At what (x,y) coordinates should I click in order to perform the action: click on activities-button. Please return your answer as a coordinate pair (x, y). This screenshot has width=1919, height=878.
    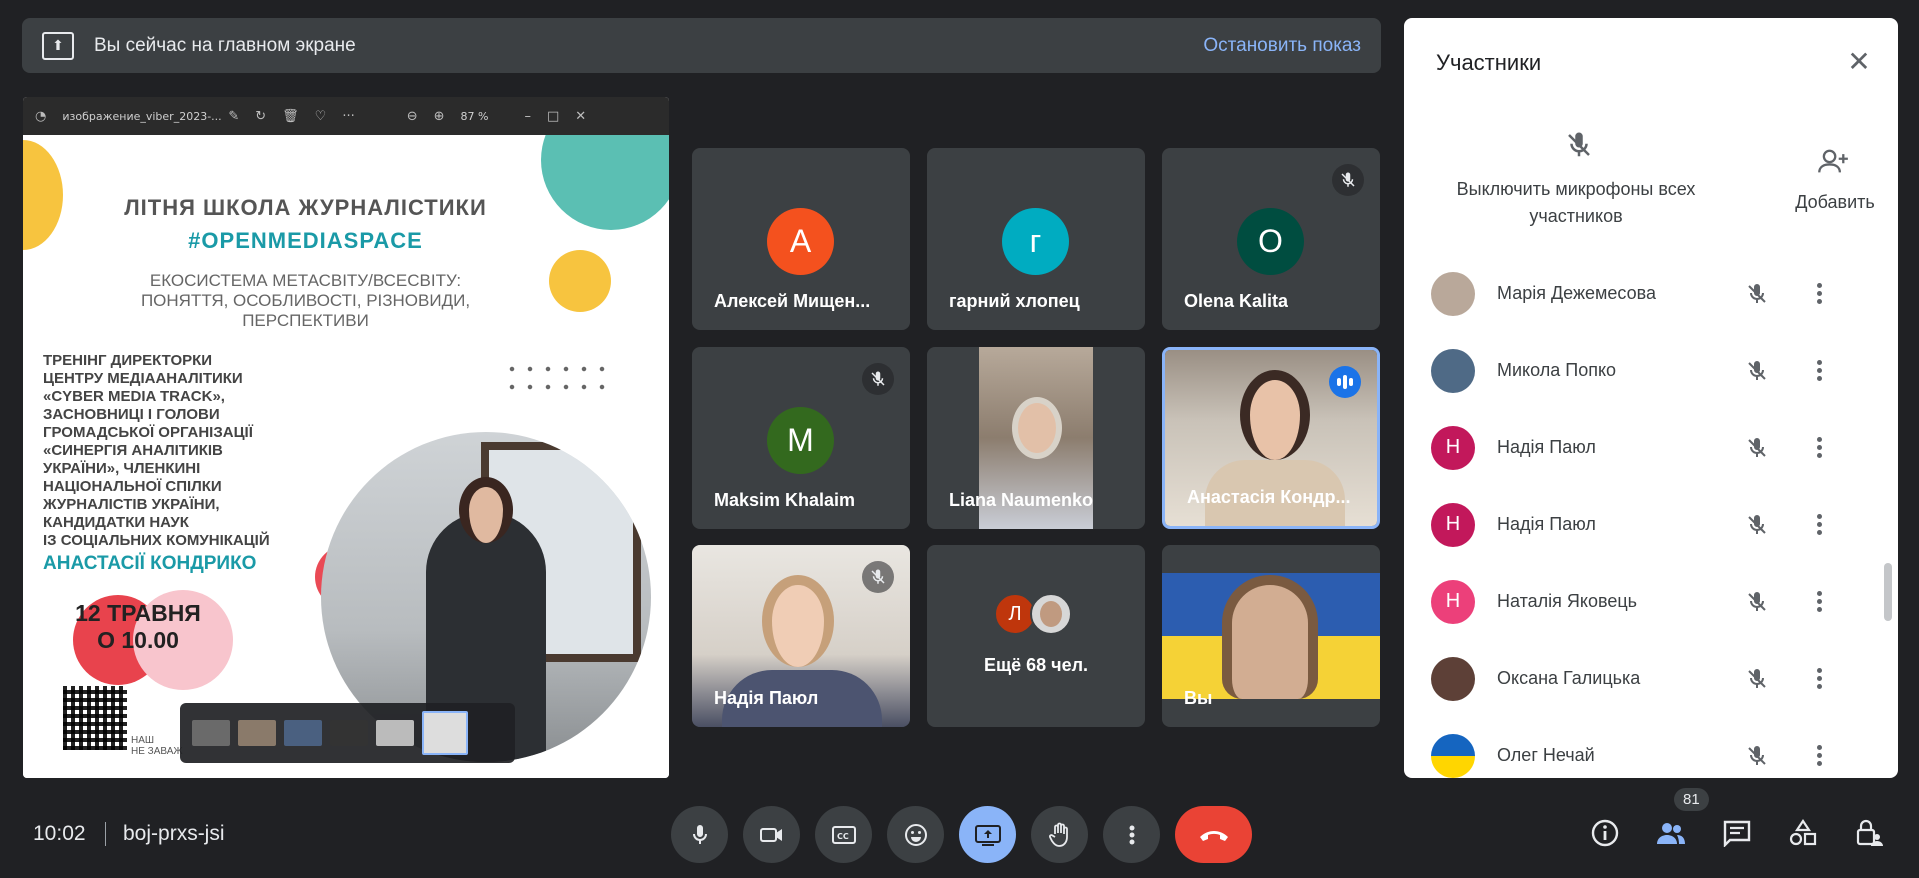
    Looking at the image, I should click on (1803, 833).